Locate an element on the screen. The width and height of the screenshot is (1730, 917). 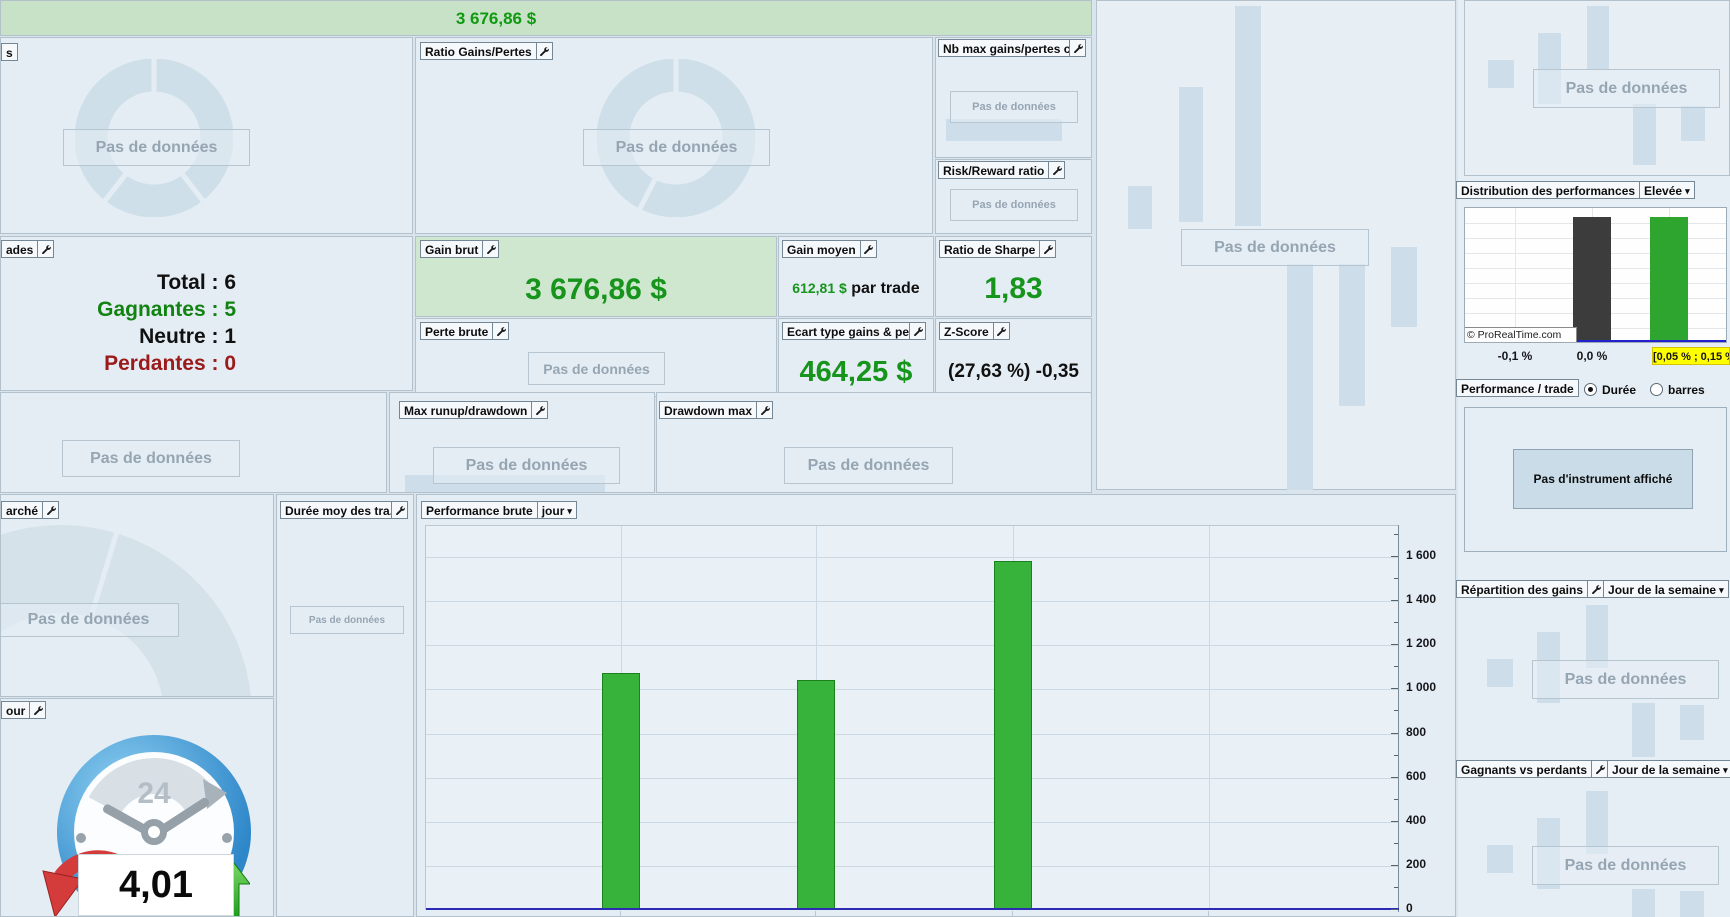
panel-right-top: Pas de données is located at coordinates (1597, 88).